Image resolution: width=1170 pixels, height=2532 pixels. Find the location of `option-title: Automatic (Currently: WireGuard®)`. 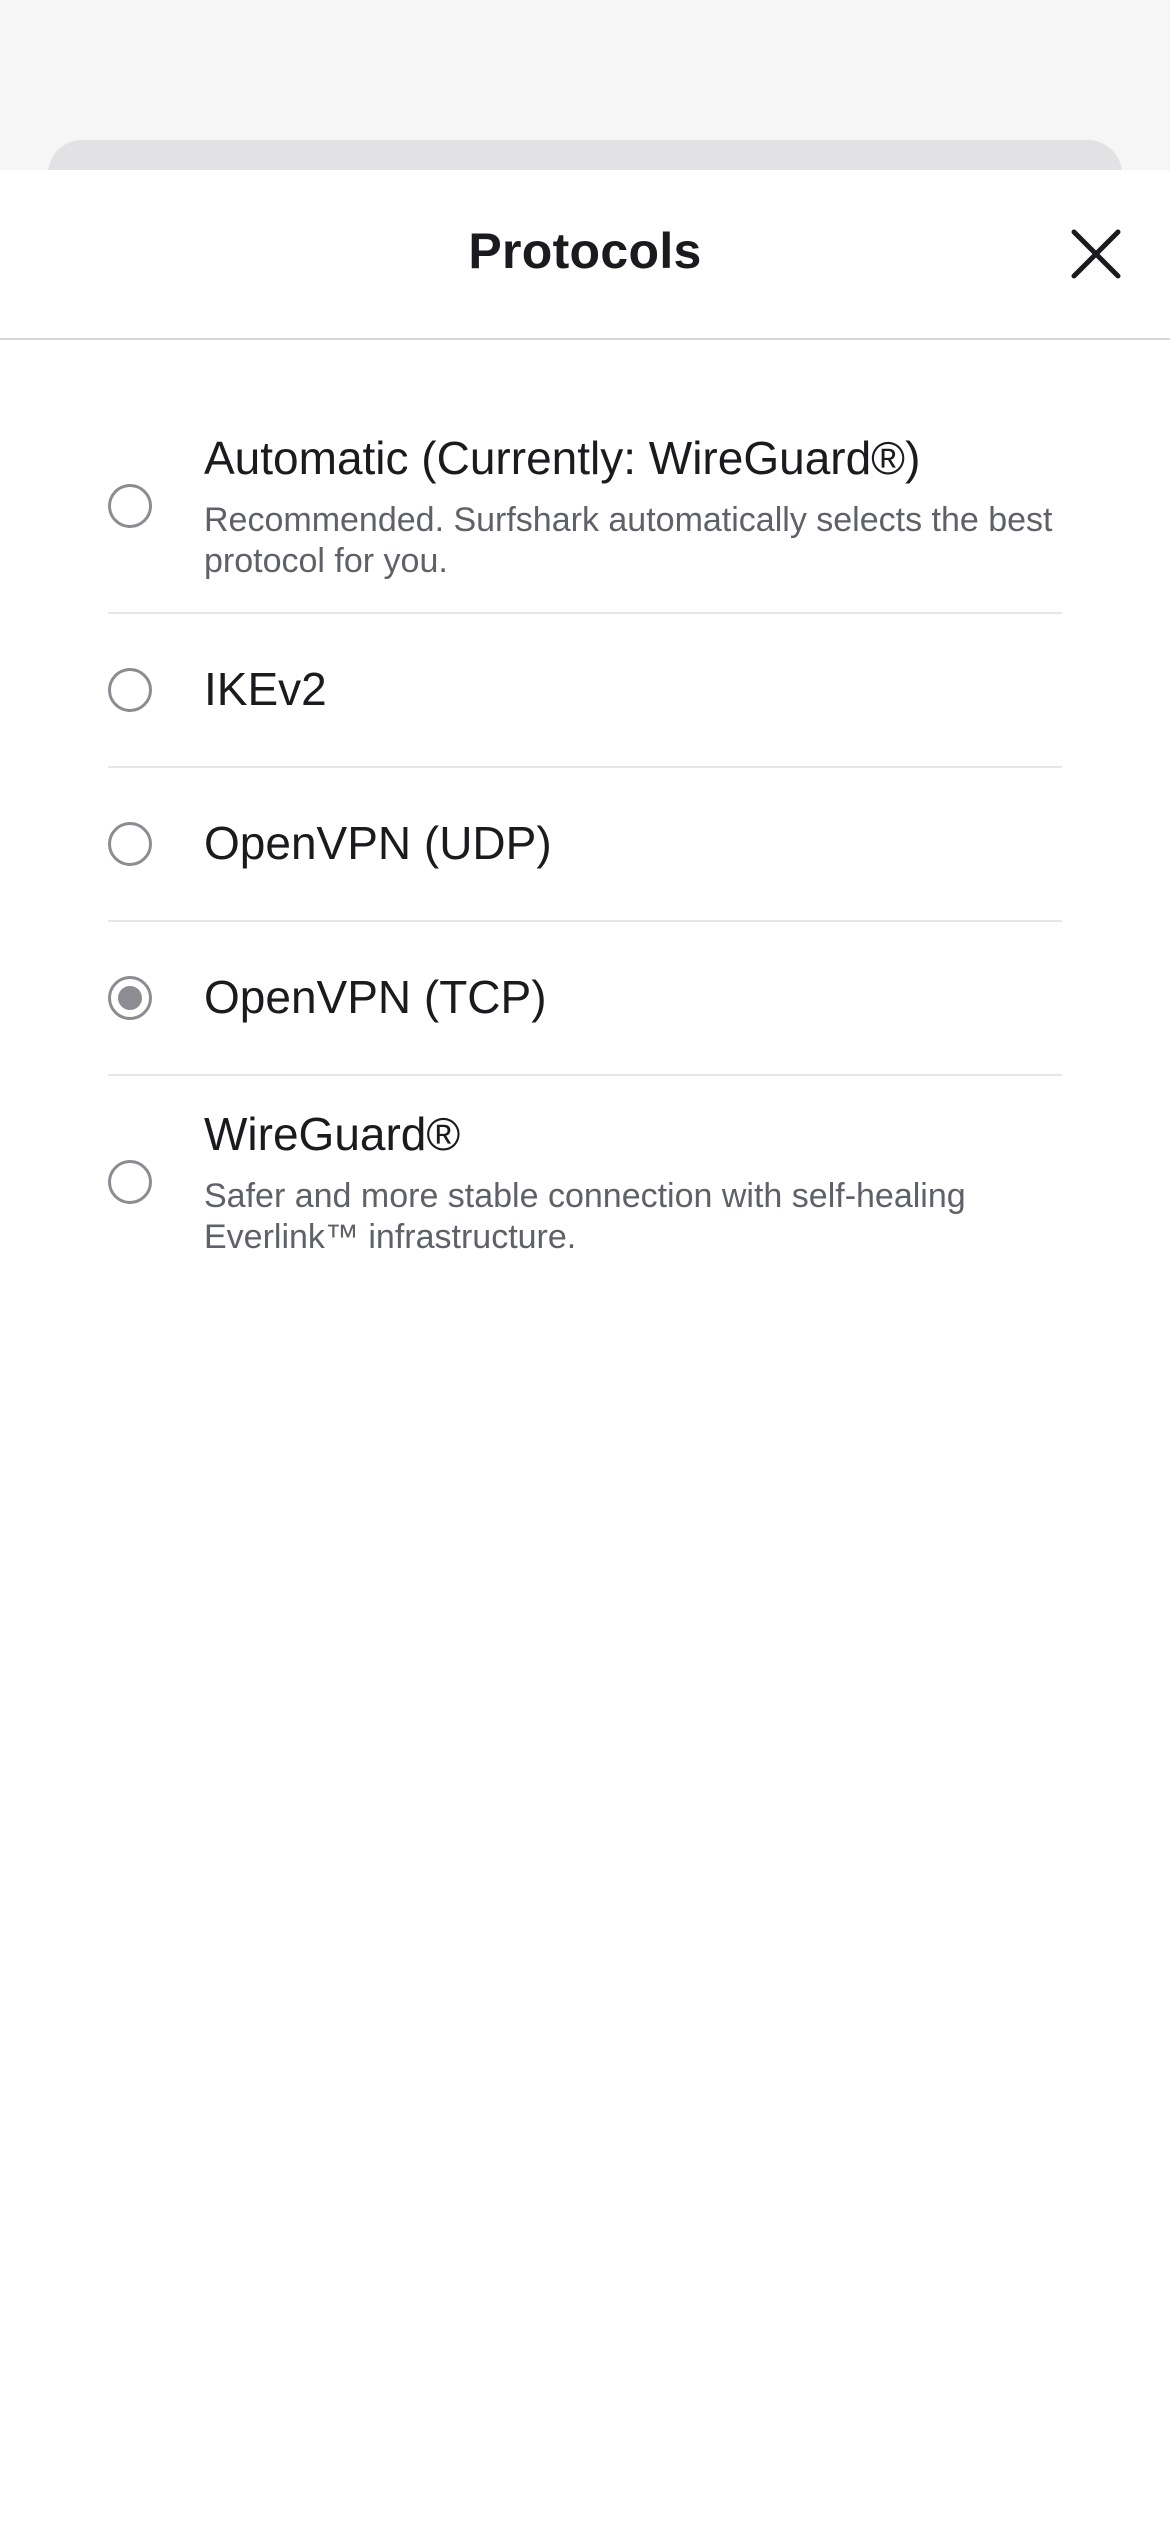

option-title: Automatic (Currently: WireGuard®) is located at coordinates (562, 457).